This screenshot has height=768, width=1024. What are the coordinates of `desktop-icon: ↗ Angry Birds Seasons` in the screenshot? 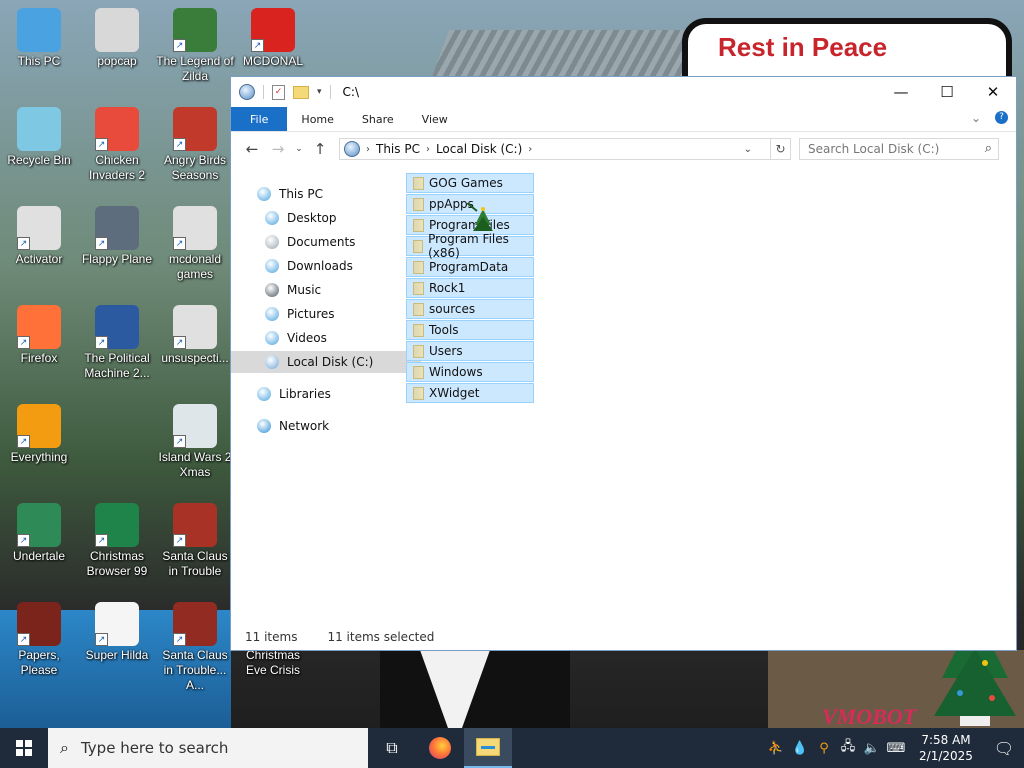 It's located at (195, 145).